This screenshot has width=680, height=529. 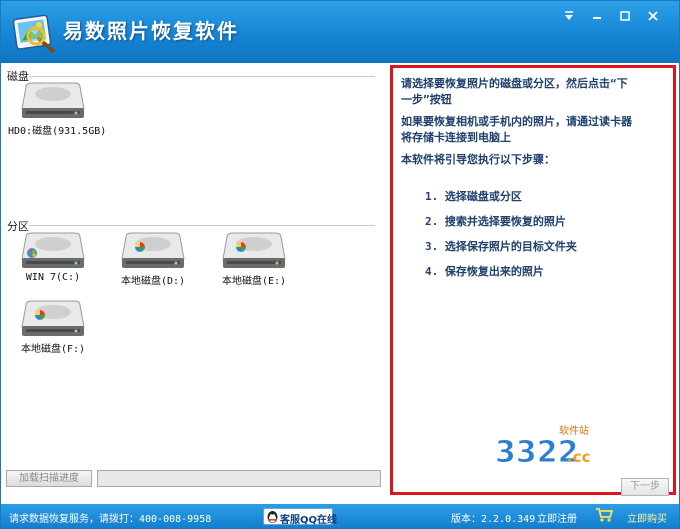 I want to click on close-icon, so click(x=653, y=16).